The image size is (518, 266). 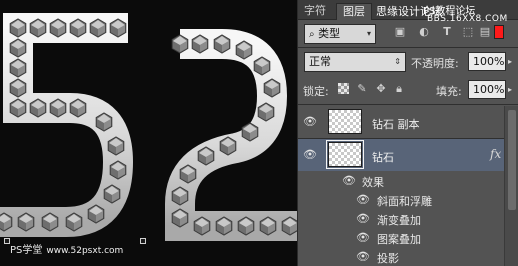 I want to click on type-filter-icon: T, so click(x=447, y=32).